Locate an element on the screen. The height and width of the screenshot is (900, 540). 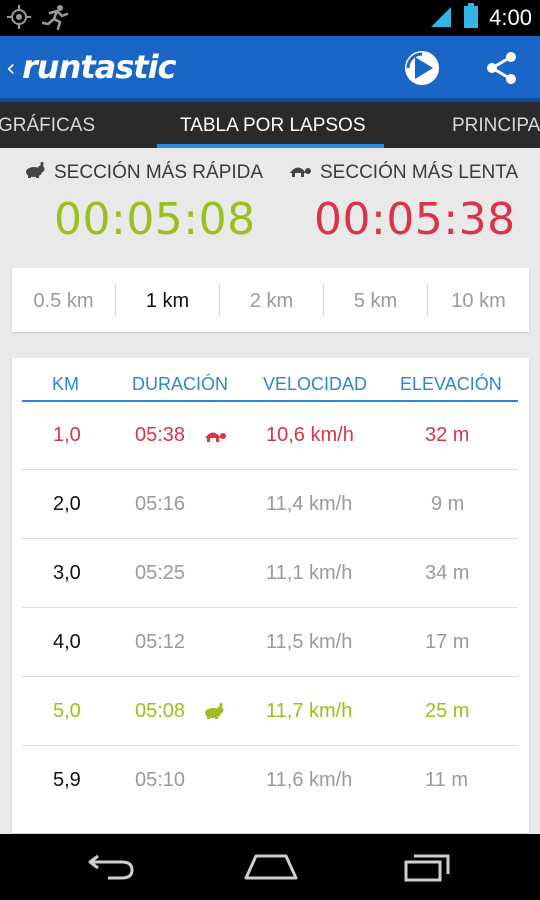
table-row: 1,0 05:38 10,6 km/h 32 m is located at coordinates (270, 435).